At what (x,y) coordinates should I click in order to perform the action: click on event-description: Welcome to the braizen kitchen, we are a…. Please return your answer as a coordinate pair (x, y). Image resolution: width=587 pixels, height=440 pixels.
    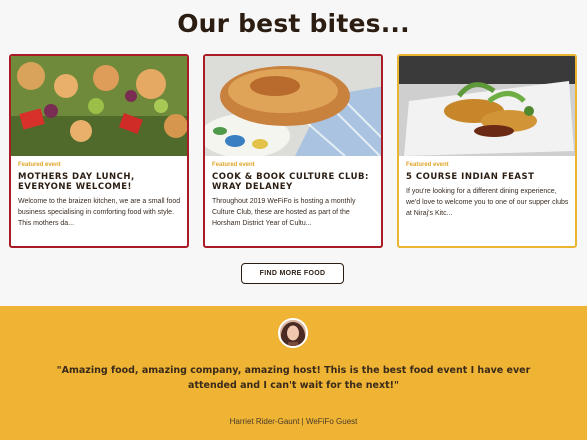
    Looking at the image, I should click on (99, 212).